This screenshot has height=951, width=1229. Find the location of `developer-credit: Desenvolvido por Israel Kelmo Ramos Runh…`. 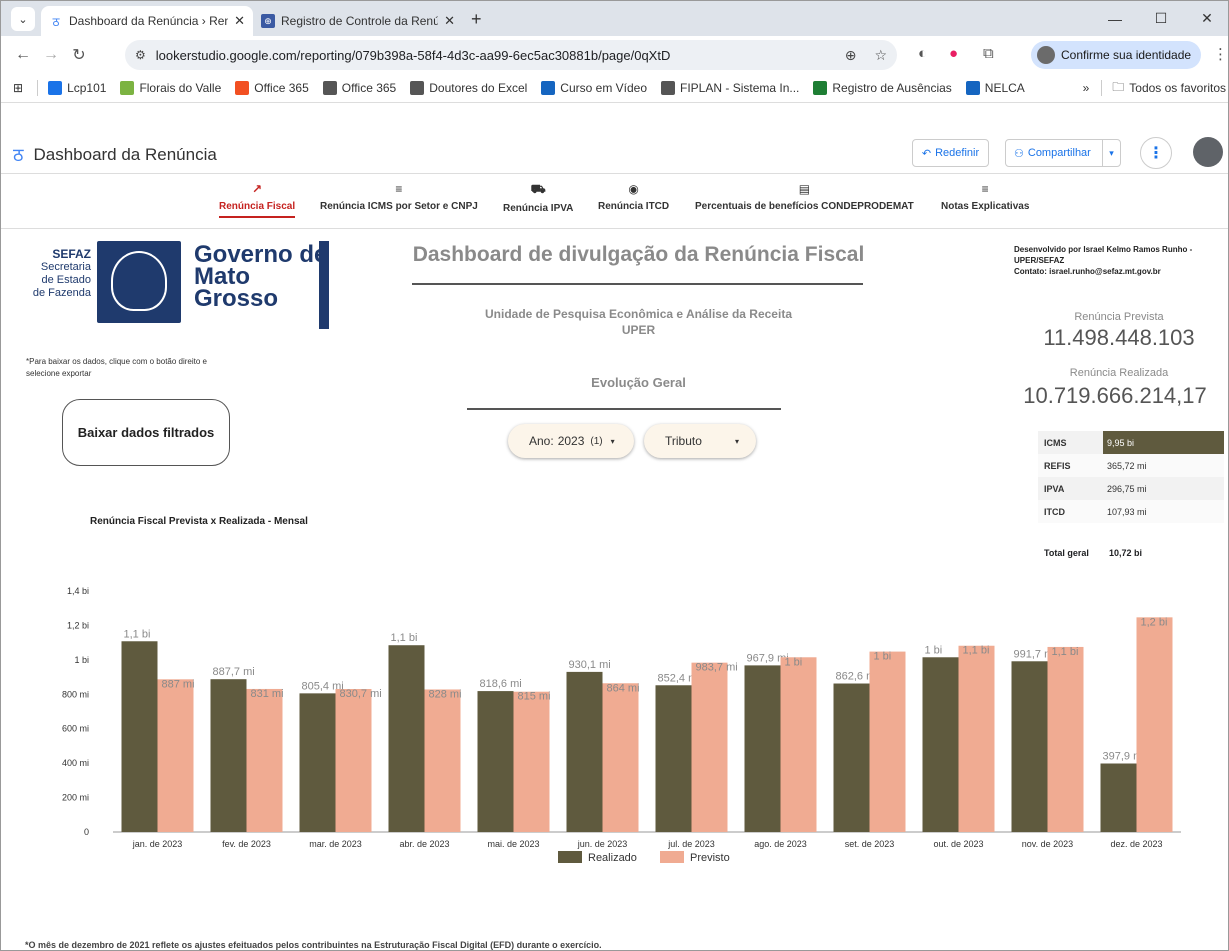

developer-credit: Desenvolvido por Israel Kelmo Ramos Runh… is located at coordinates (1120, 260).